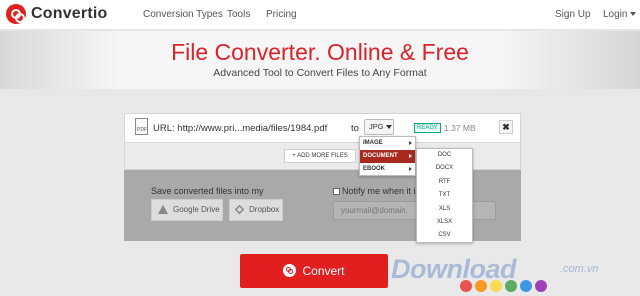 This screenshot has height=296, width=640. Describe the element at coordinates (355, 128) in the screenshot. I see `to-label: to` at that location.